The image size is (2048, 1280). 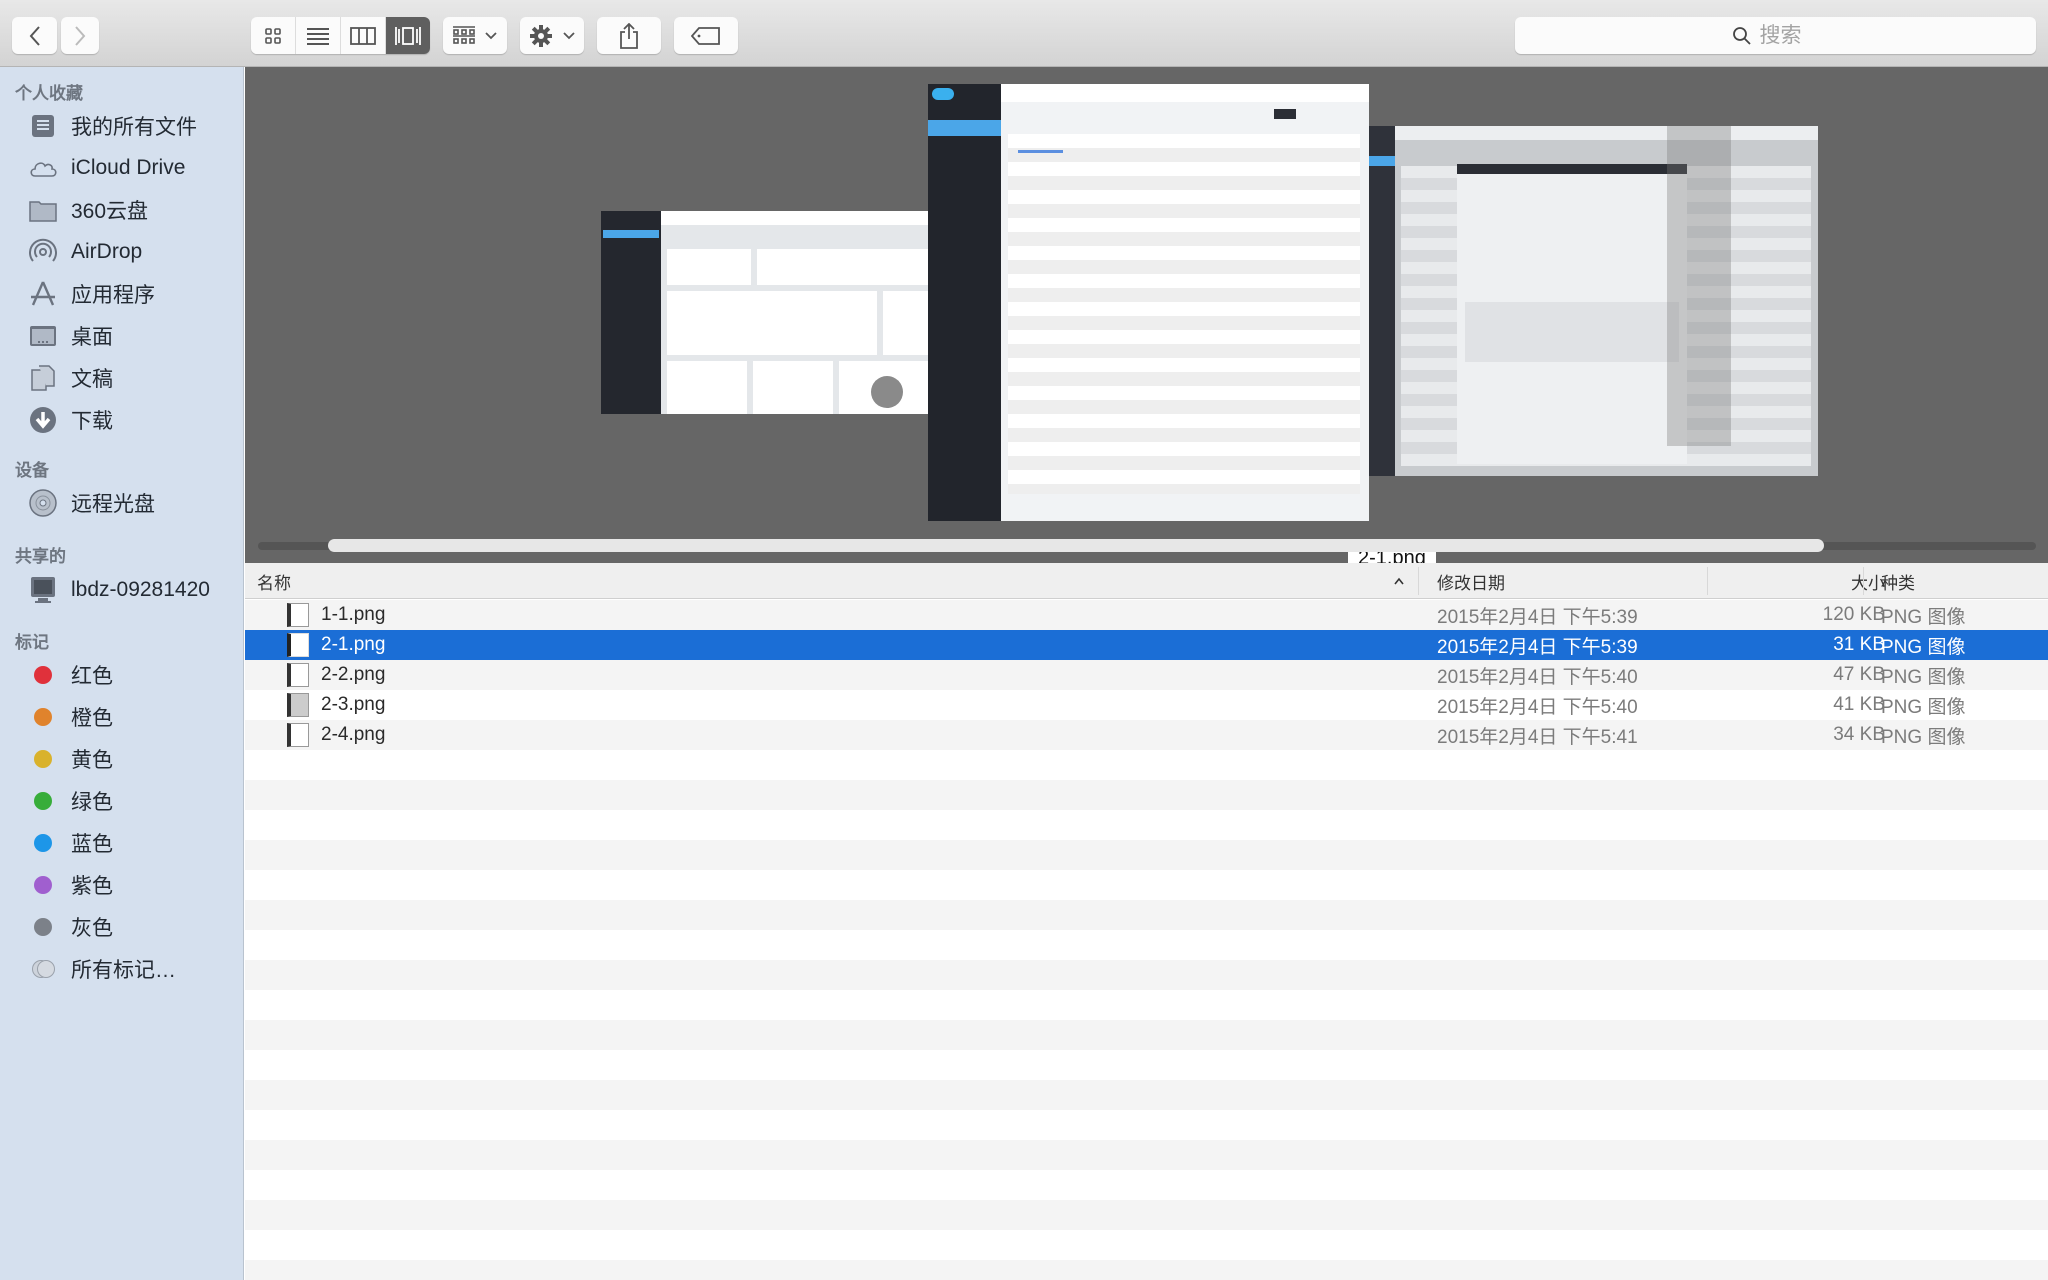 I want to click on file-row: 2-3.png 2015年2月4日 下午5:40 41 KB PNG 图像, so click(x=1146, y=705).